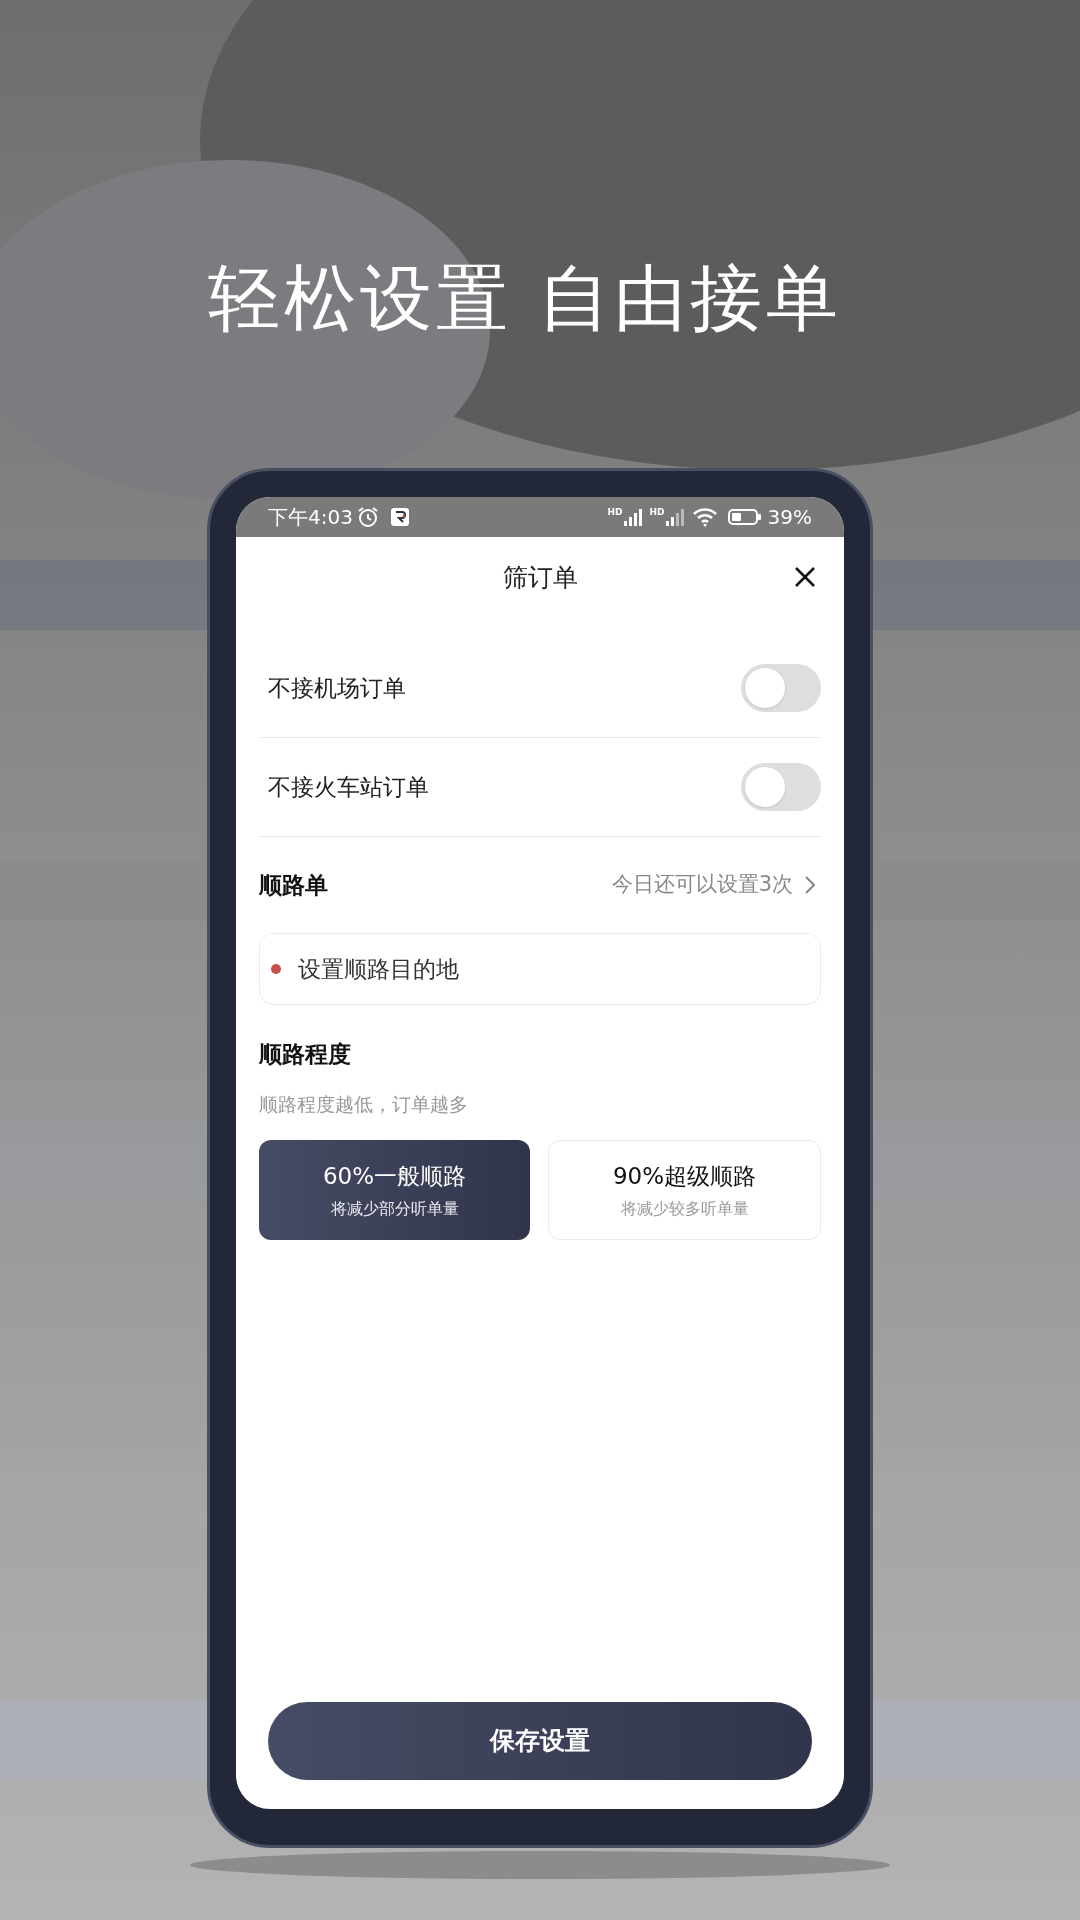 The image size is (1080, 1920). I want to click on chevron-right-icon, so click(810, 885).